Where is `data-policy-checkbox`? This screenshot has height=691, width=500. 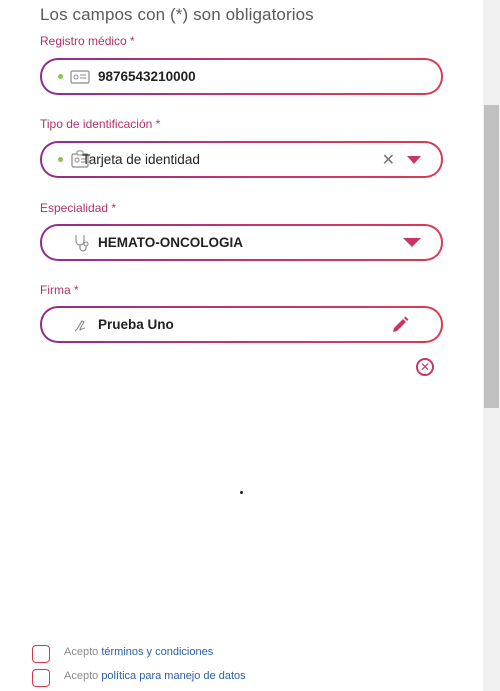
data-policy-checkbox is located at coordinates (41, 678).